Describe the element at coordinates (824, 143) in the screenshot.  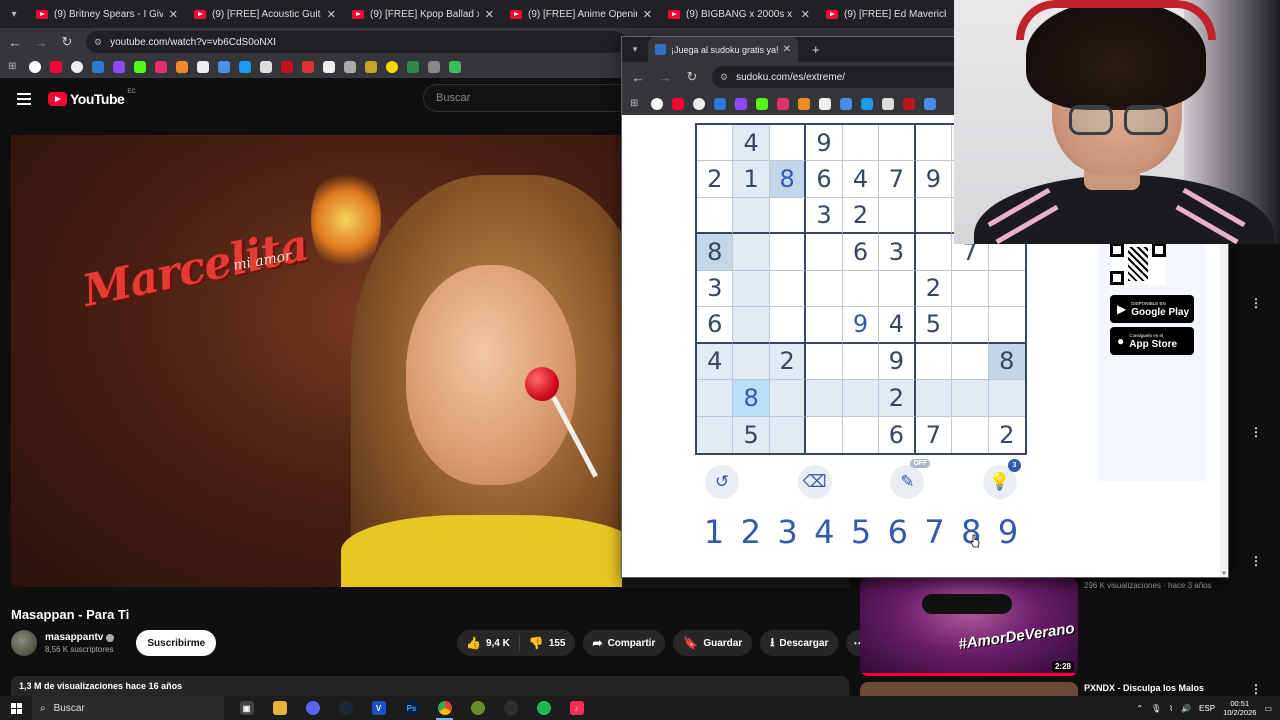
I see `sudoku-cell: 9` at that location.